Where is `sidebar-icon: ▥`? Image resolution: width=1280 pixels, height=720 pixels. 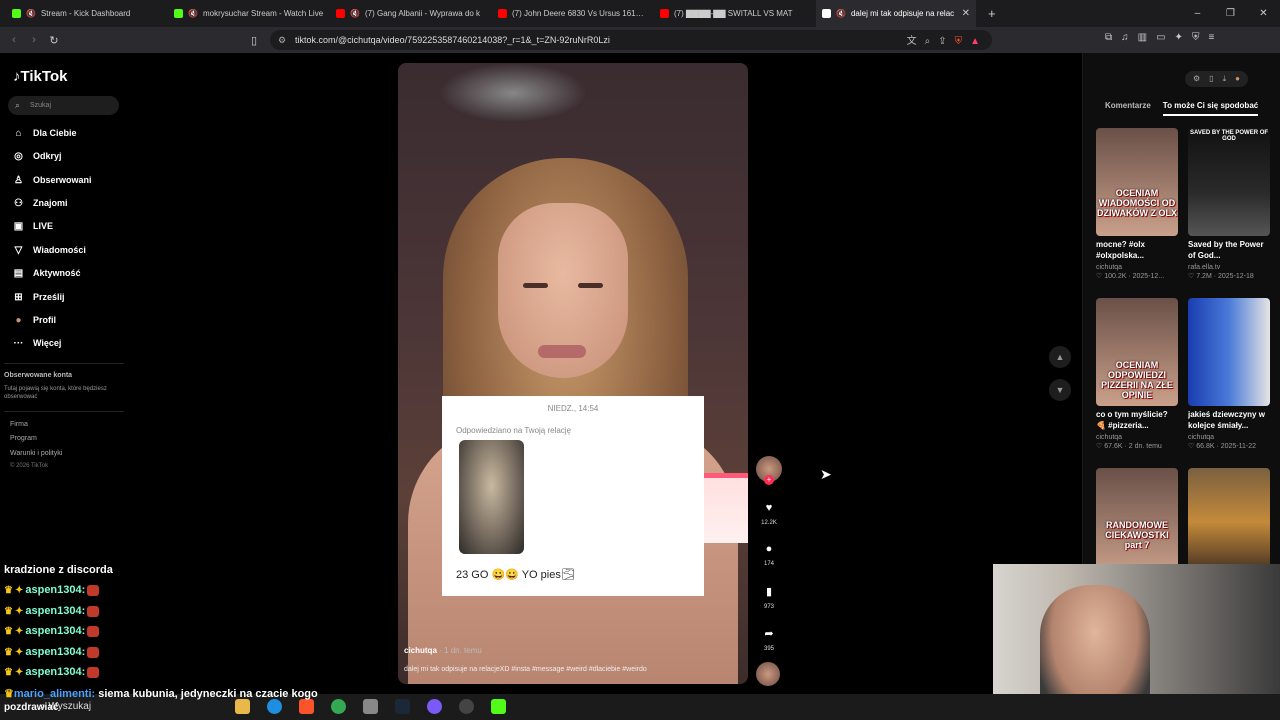
sidebar-icon: ▥ is located at coordinates (1142, 37).